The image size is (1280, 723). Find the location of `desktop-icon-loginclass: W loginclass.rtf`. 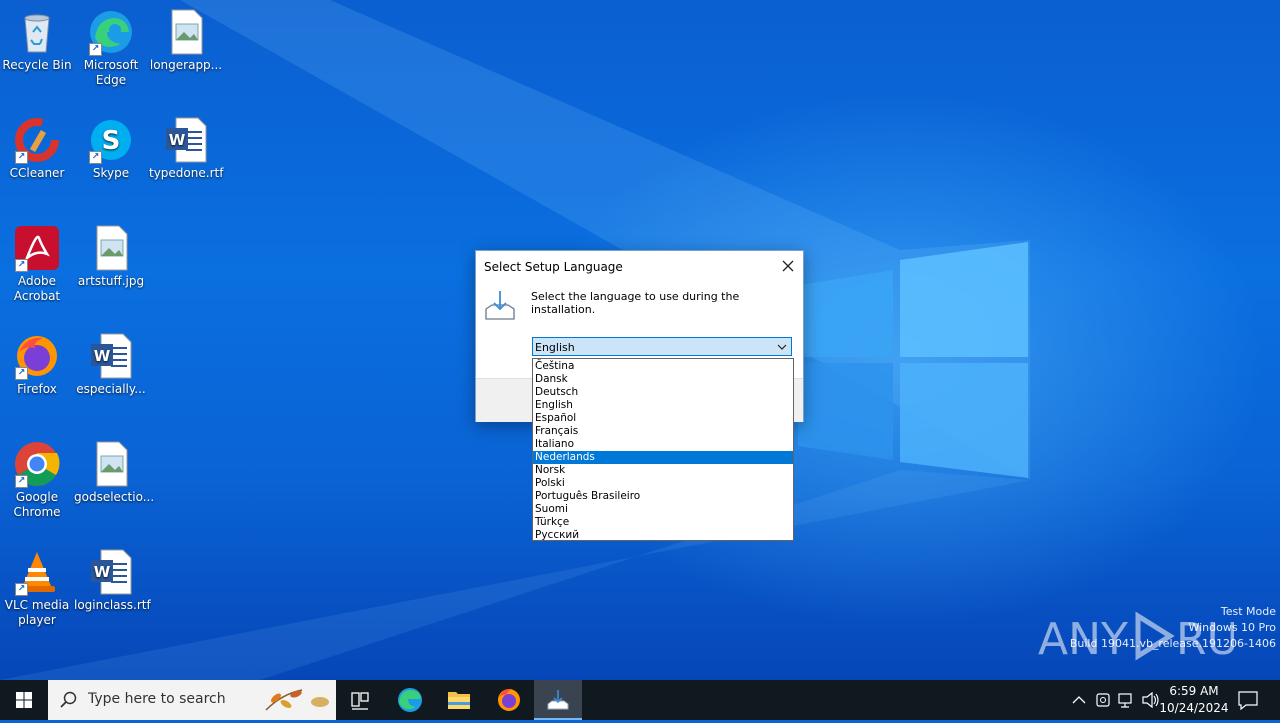

desktop-icon-loginclass: W loginclass.rtf is located at coordinates (112, 580).